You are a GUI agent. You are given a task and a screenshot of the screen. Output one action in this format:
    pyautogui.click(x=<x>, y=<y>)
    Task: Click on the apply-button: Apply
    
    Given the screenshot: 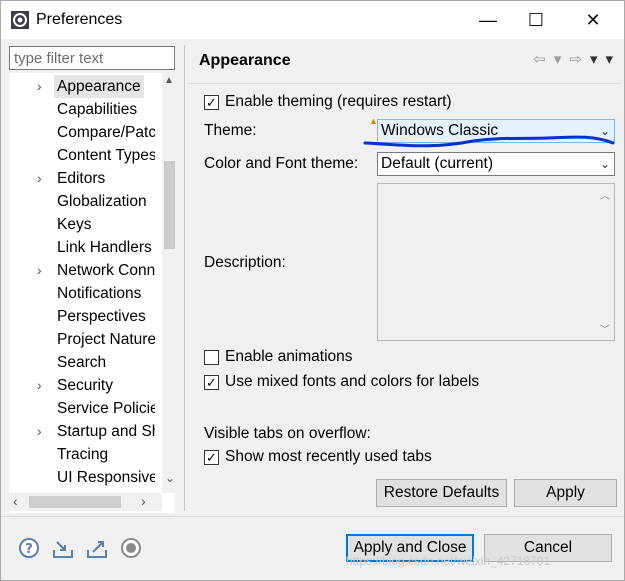 What is the action you would take?
    pyautogui.click(x=565, y=493)
    